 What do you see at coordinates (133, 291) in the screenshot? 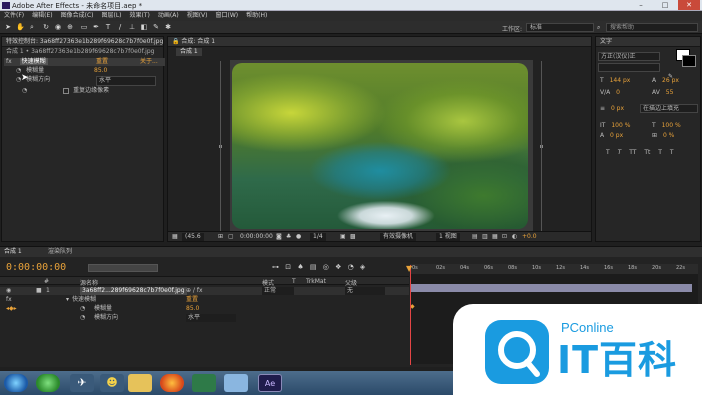
I see `layer-name: 3a68ff2...289f69628c7b7f0e0f.jpg` at bounding box center [133, 291].